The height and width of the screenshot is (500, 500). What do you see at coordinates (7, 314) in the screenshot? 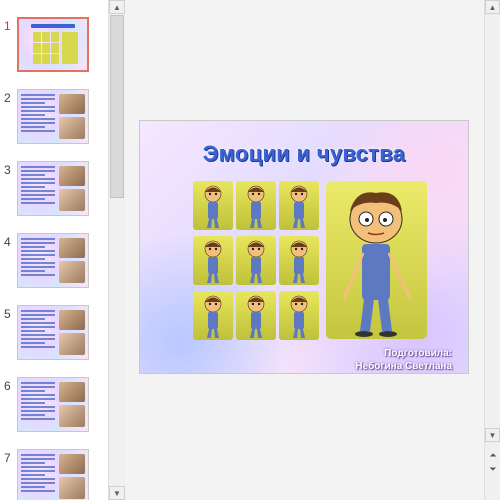
I see `slide-number: 5` at bounding box center [7, 314].